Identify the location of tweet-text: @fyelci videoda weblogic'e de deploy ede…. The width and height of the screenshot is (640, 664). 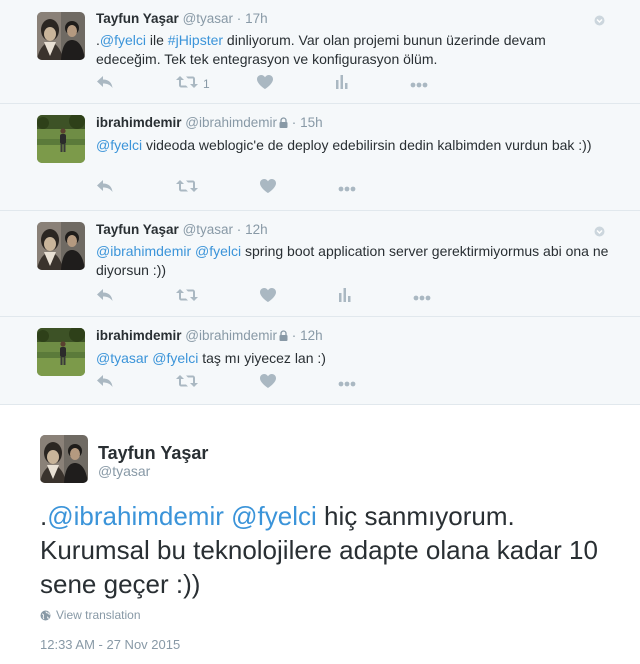
(354, 145).